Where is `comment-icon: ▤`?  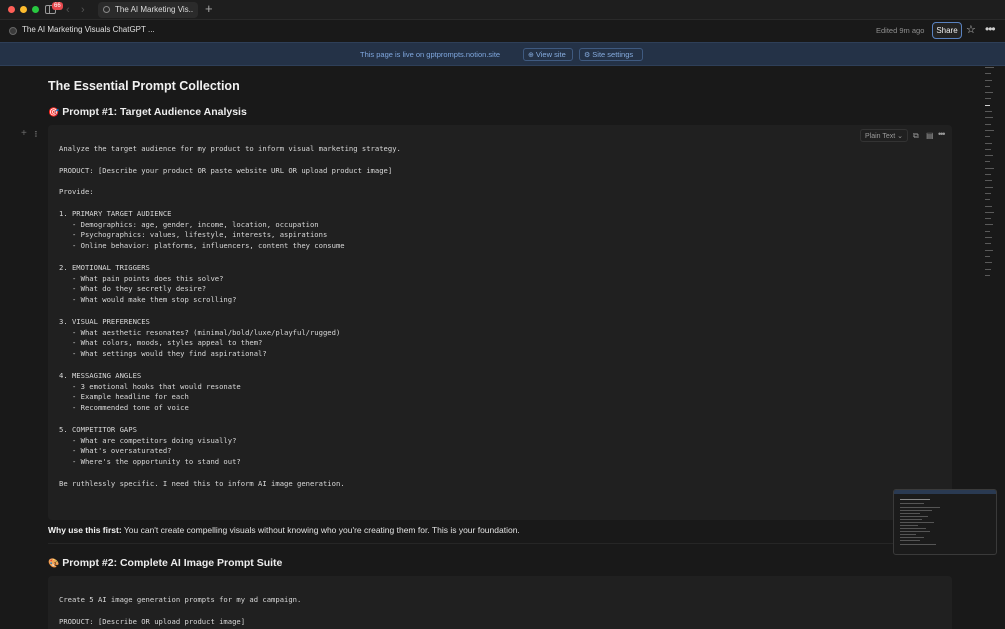 comment-icon: ▤ is located at coordinates (930, 135).